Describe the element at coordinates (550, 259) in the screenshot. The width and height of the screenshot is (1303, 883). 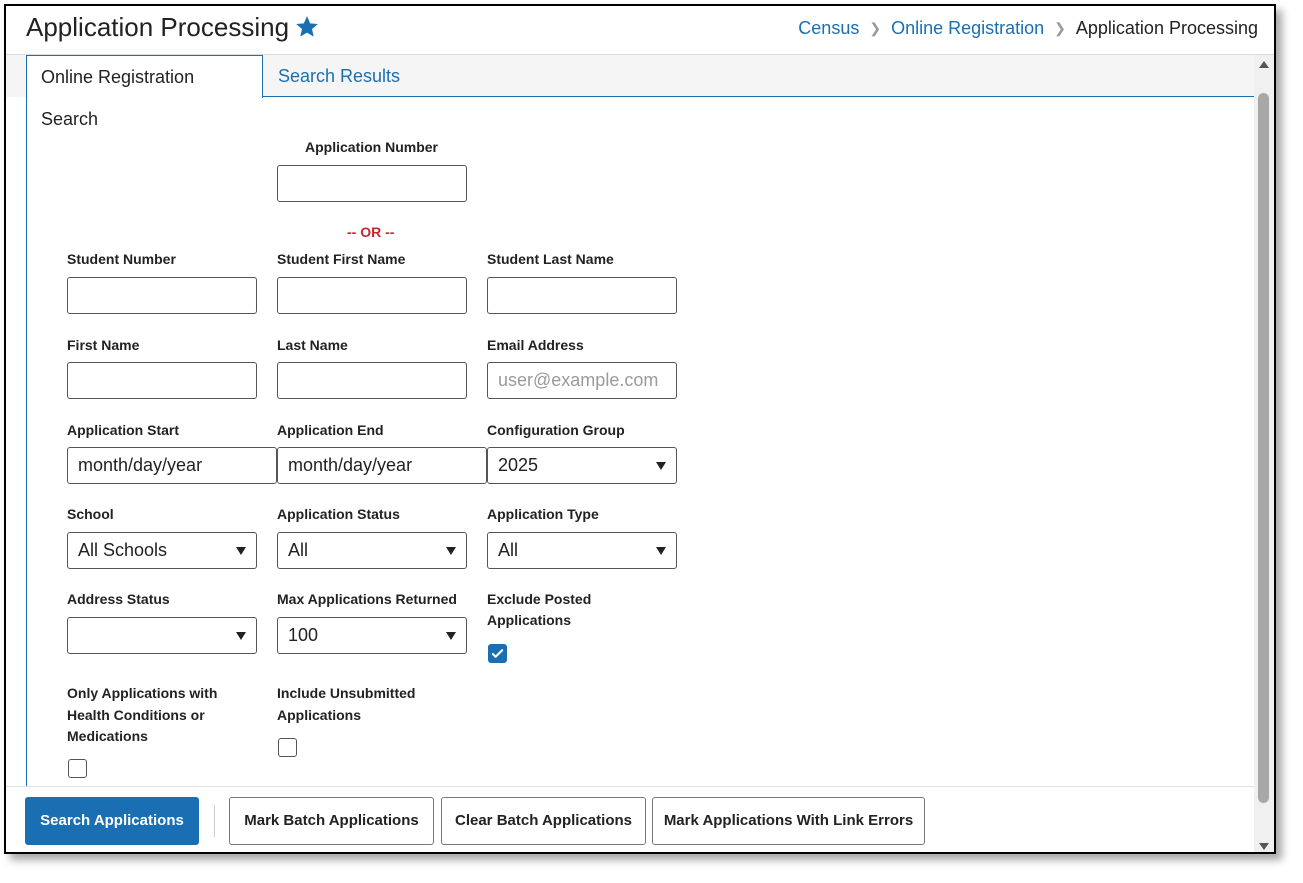
I see `student-last-name-label: Student Last Name` at that location.